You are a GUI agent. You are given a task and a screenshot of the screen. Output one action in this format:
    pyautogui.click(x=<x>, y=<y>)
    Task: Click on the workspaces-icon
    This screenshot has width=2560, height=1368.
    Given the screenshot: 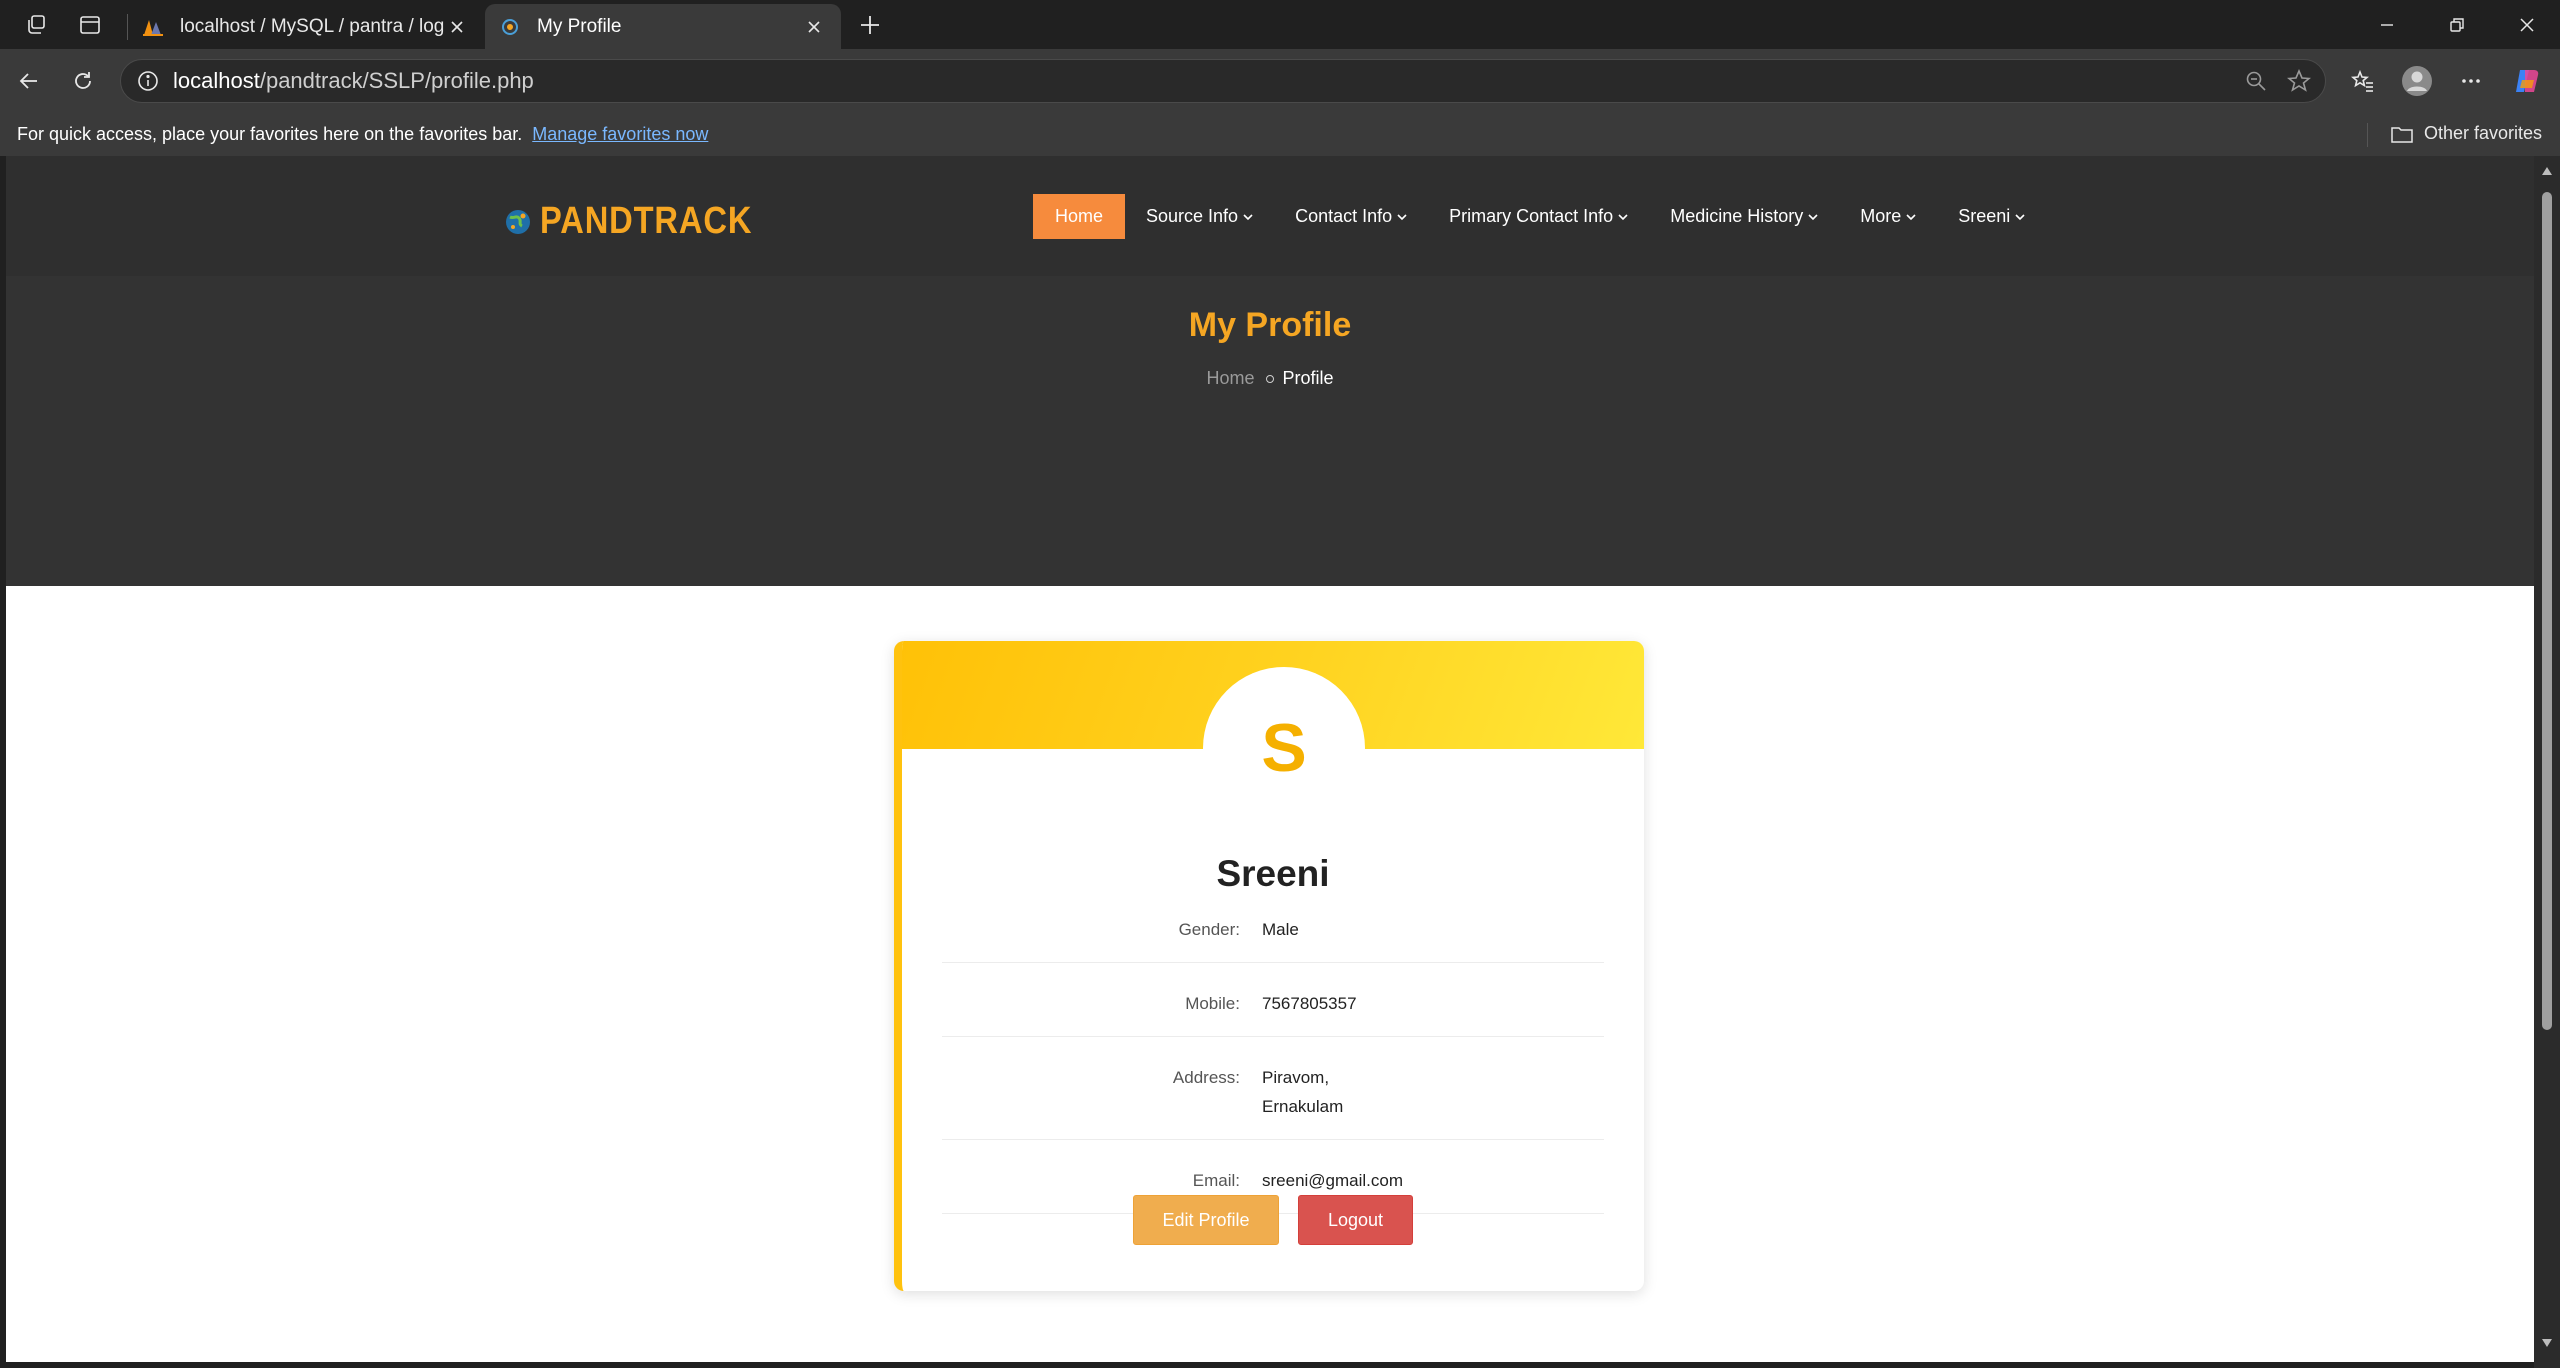 What is the action you would take?
    pyautogui.click(x=36, y=25)
    